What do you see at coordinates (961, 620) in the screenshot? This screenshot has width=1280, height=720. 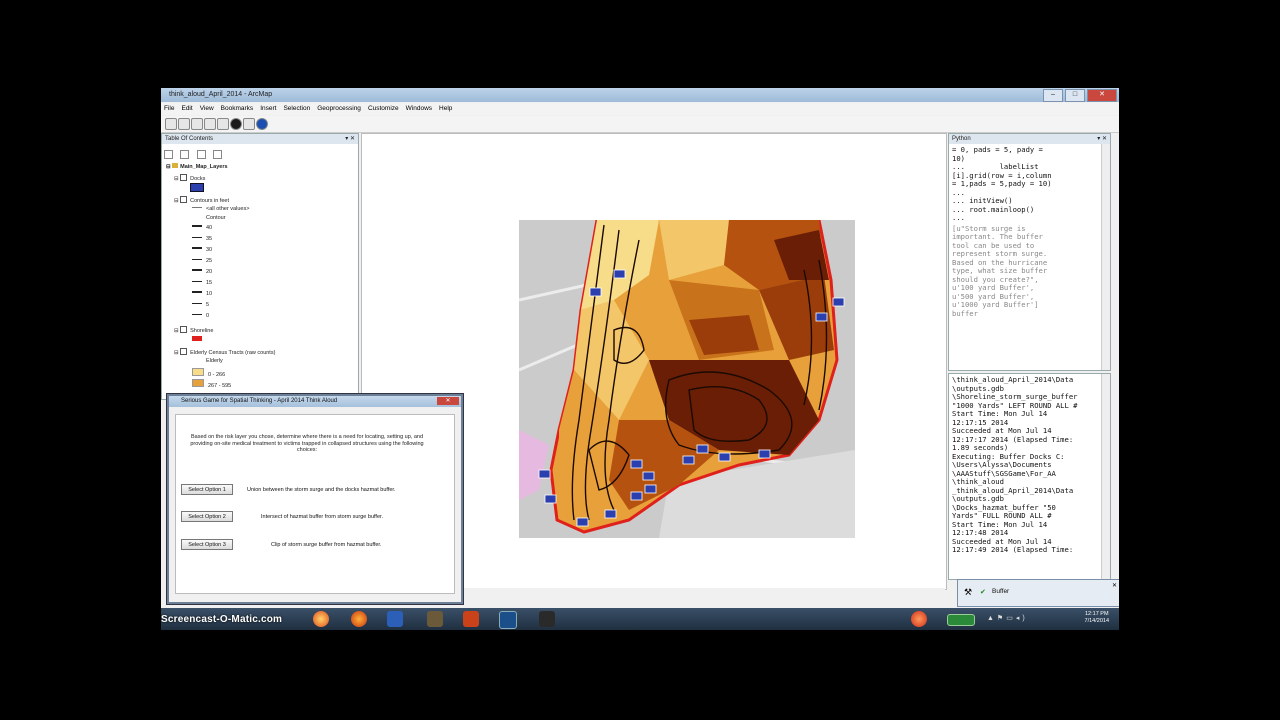 I see `battery-icon` at bounding box center [961, 620].